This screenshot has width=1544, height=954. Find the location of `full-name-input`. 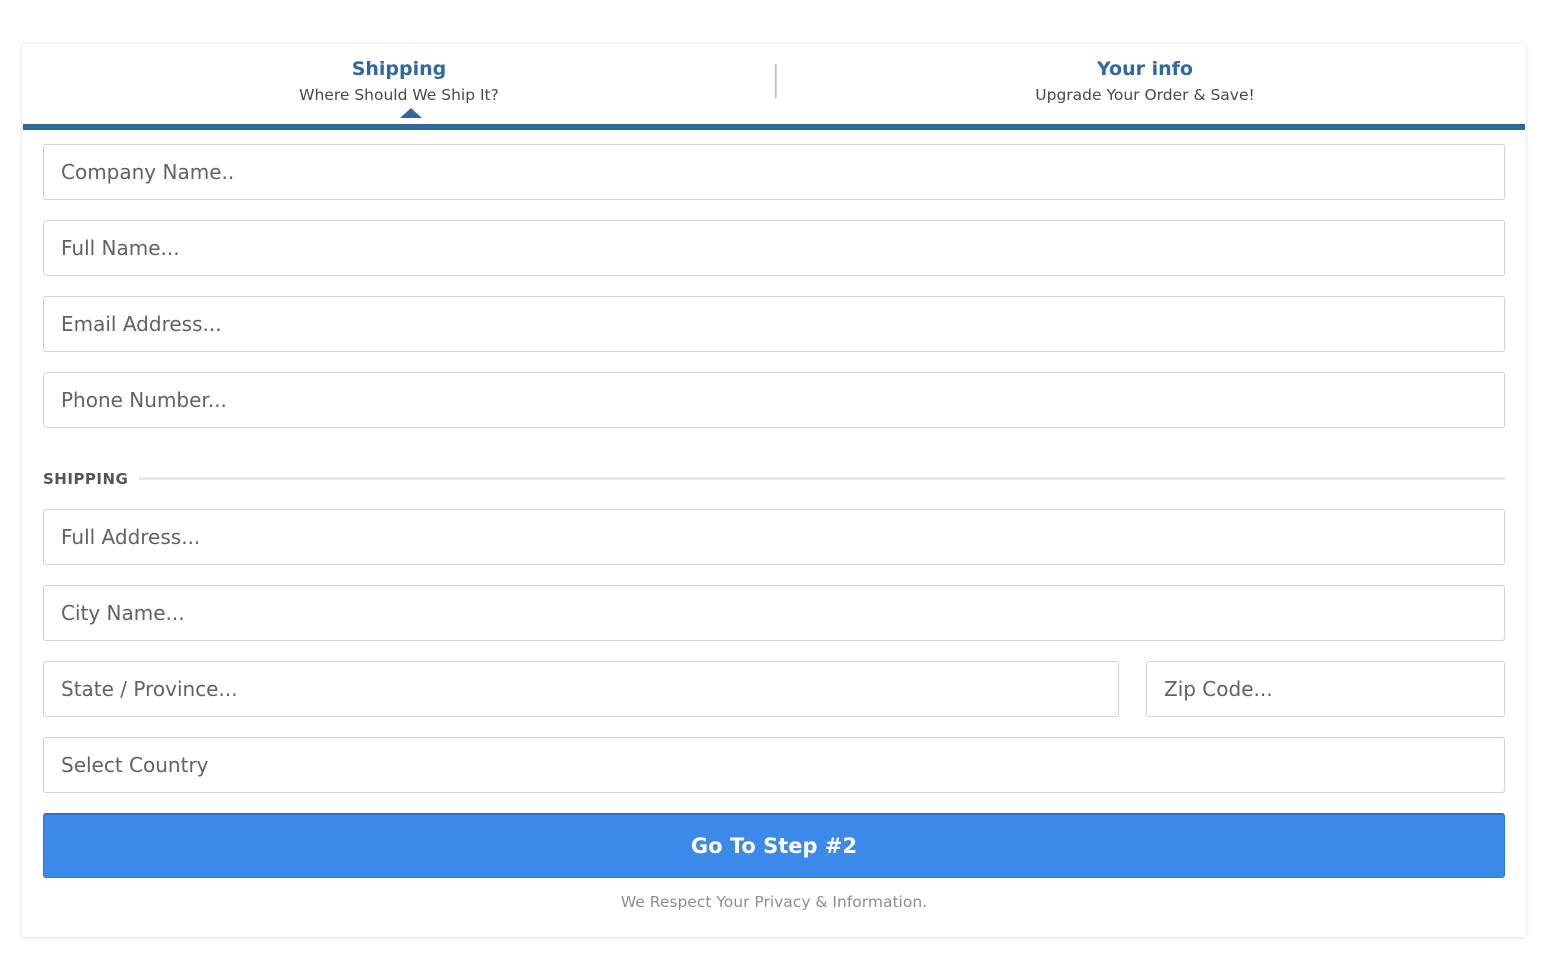

full-name-input is located at coordinates (774, 248).